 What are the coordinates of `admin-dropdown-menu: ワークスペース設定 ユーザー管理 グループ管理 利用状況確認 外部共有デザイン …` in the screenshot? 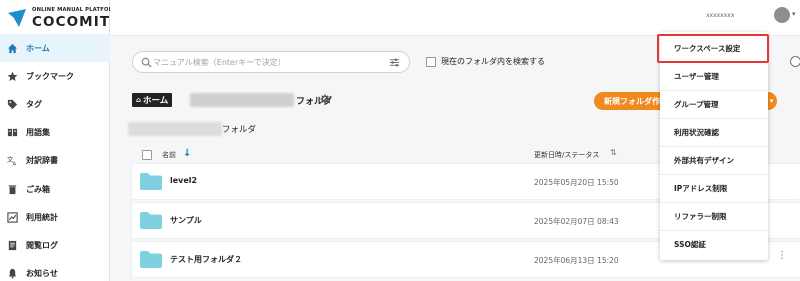 It's located at (714, 146).